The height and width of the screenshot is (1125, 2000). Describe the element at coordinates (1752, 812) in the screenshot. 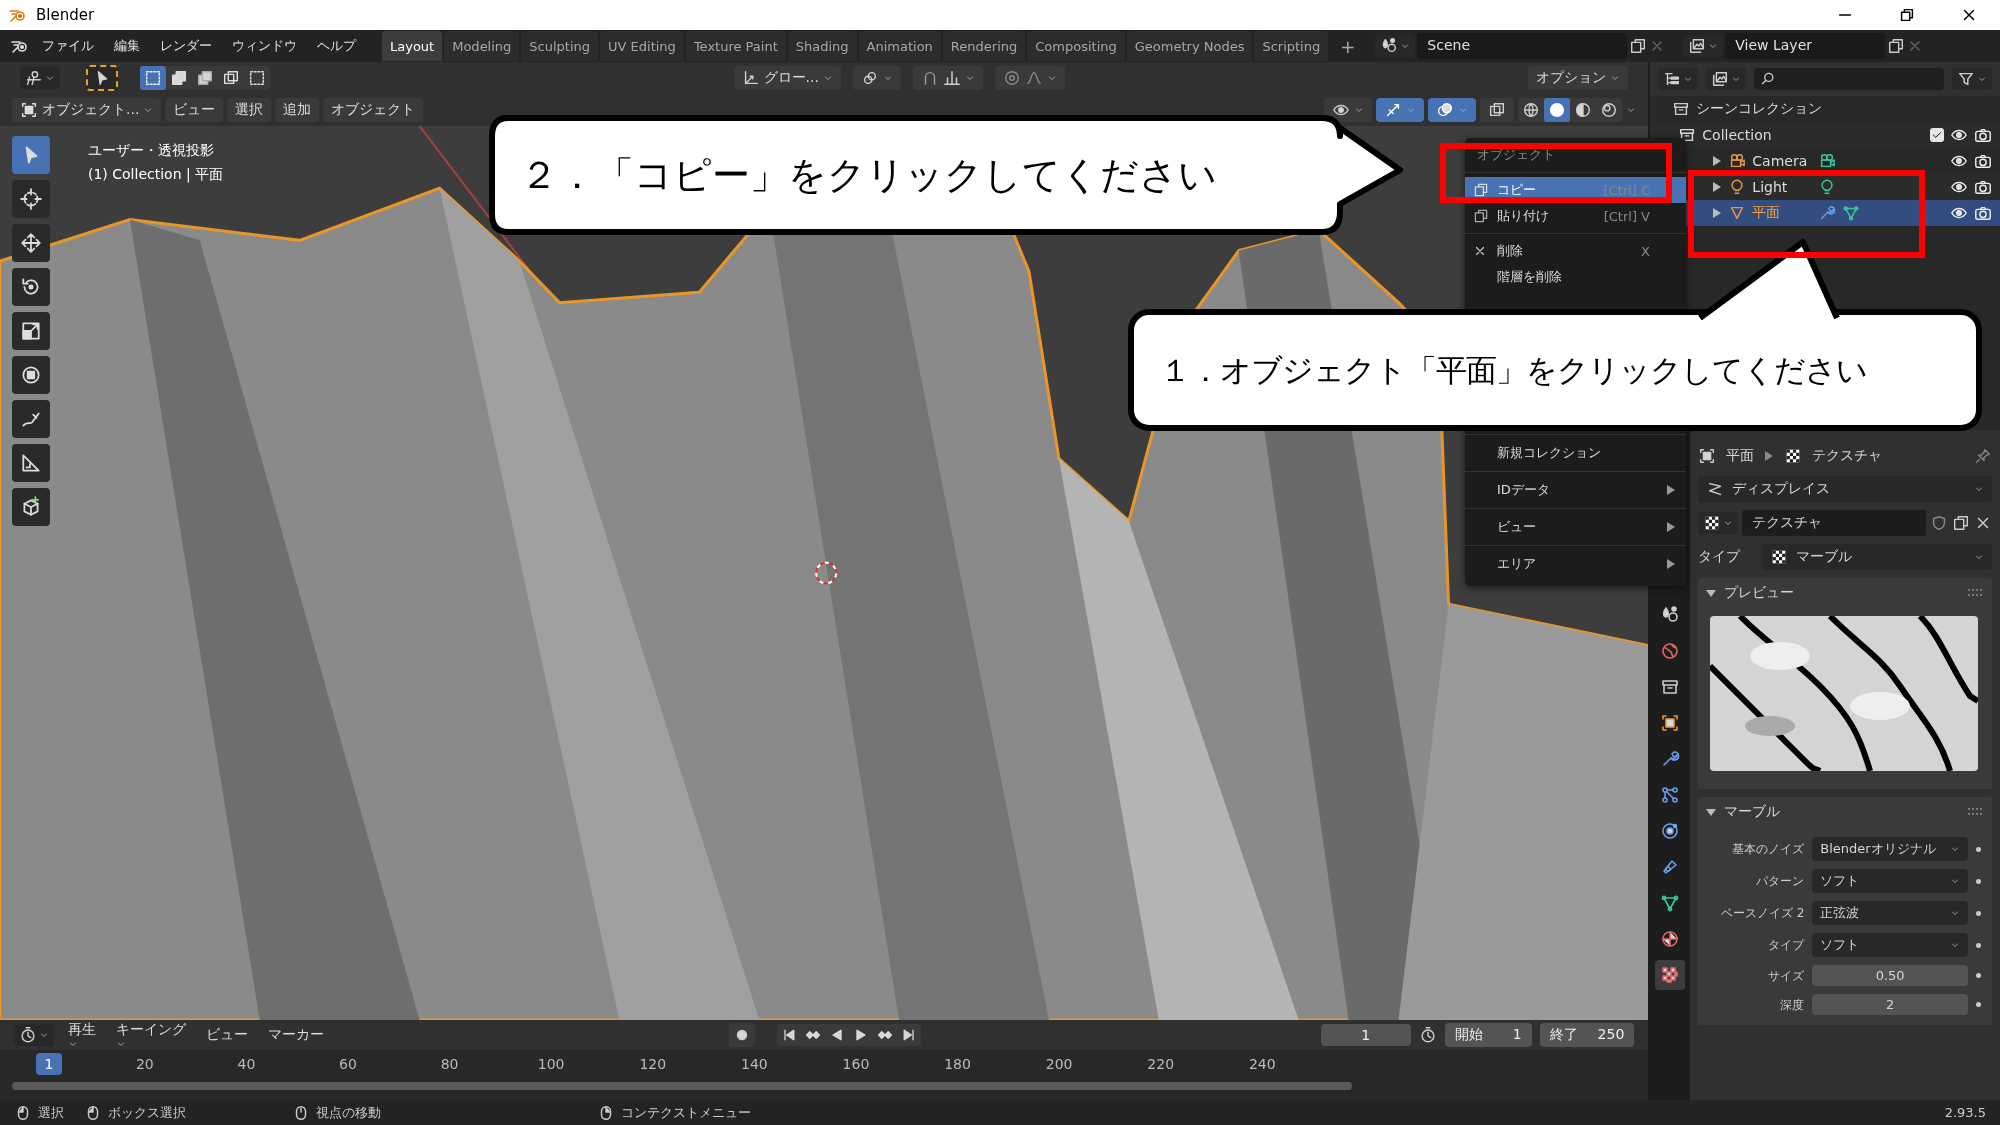

I see `panel-title: マーブル` at that location.